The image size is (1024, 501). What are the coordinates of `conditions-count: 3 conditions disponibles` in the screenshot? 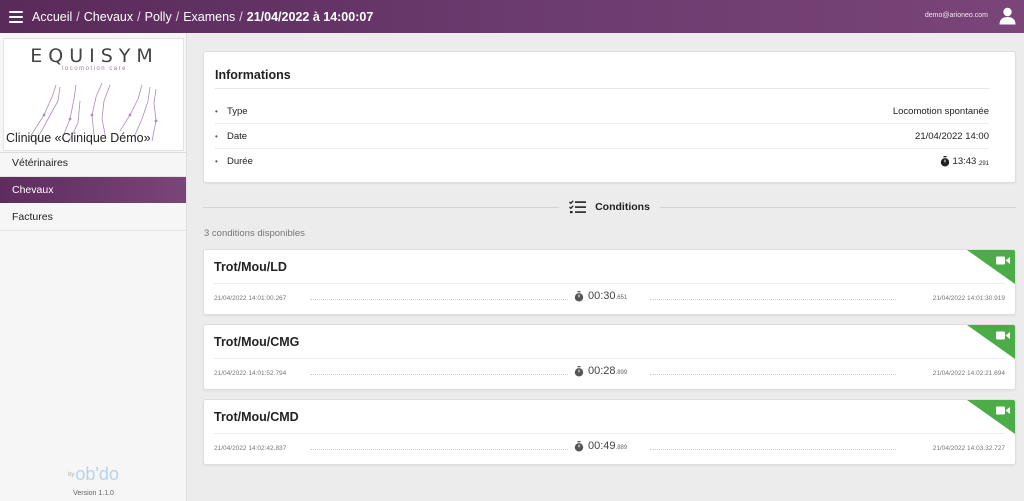 It's located at (254, 233).